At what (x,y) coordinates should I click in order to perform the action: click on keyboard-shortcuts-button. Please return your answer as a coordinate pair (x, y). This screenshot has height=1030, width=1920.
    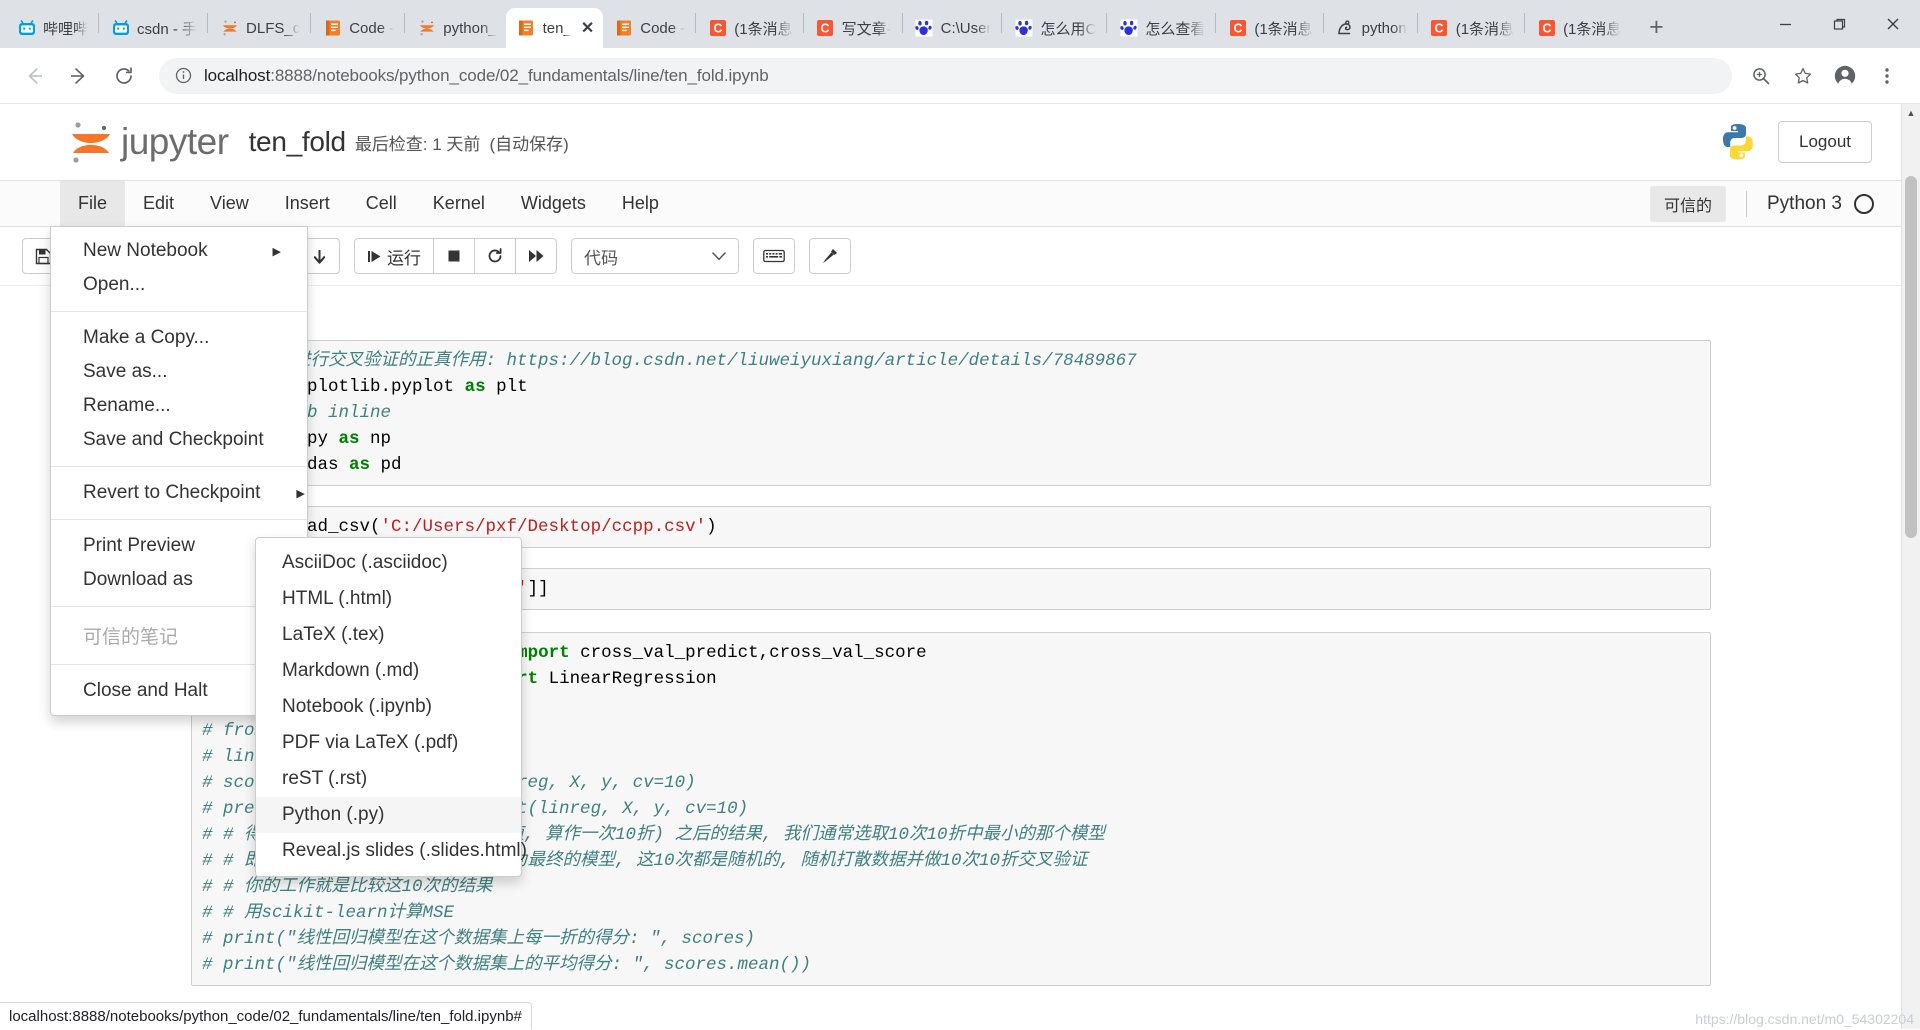
    Looking at the image, I should click on (774, 256).